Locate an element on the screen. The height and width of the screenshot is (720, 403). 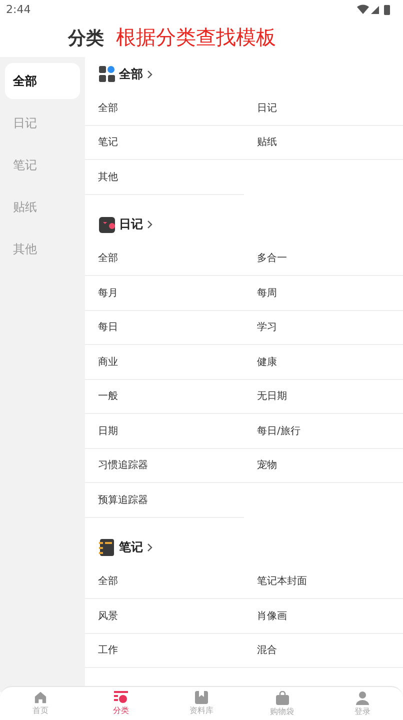
category-option: 每周 is located at coordinates (323, 293).